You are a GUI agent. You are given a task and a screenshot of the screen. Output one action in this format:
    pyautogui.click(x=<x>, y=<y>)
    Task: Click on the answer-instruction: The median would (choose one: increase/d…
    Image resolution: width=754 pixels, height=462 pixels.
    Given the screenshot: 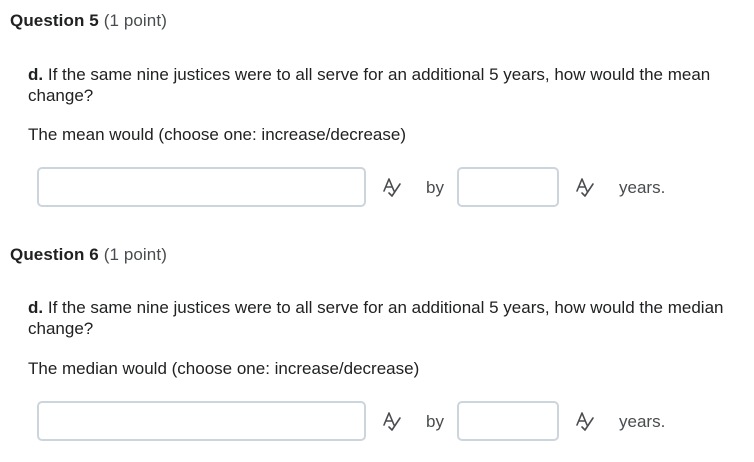 What is the action you would take?
    pyautogui.click(x=224, y=368)
    